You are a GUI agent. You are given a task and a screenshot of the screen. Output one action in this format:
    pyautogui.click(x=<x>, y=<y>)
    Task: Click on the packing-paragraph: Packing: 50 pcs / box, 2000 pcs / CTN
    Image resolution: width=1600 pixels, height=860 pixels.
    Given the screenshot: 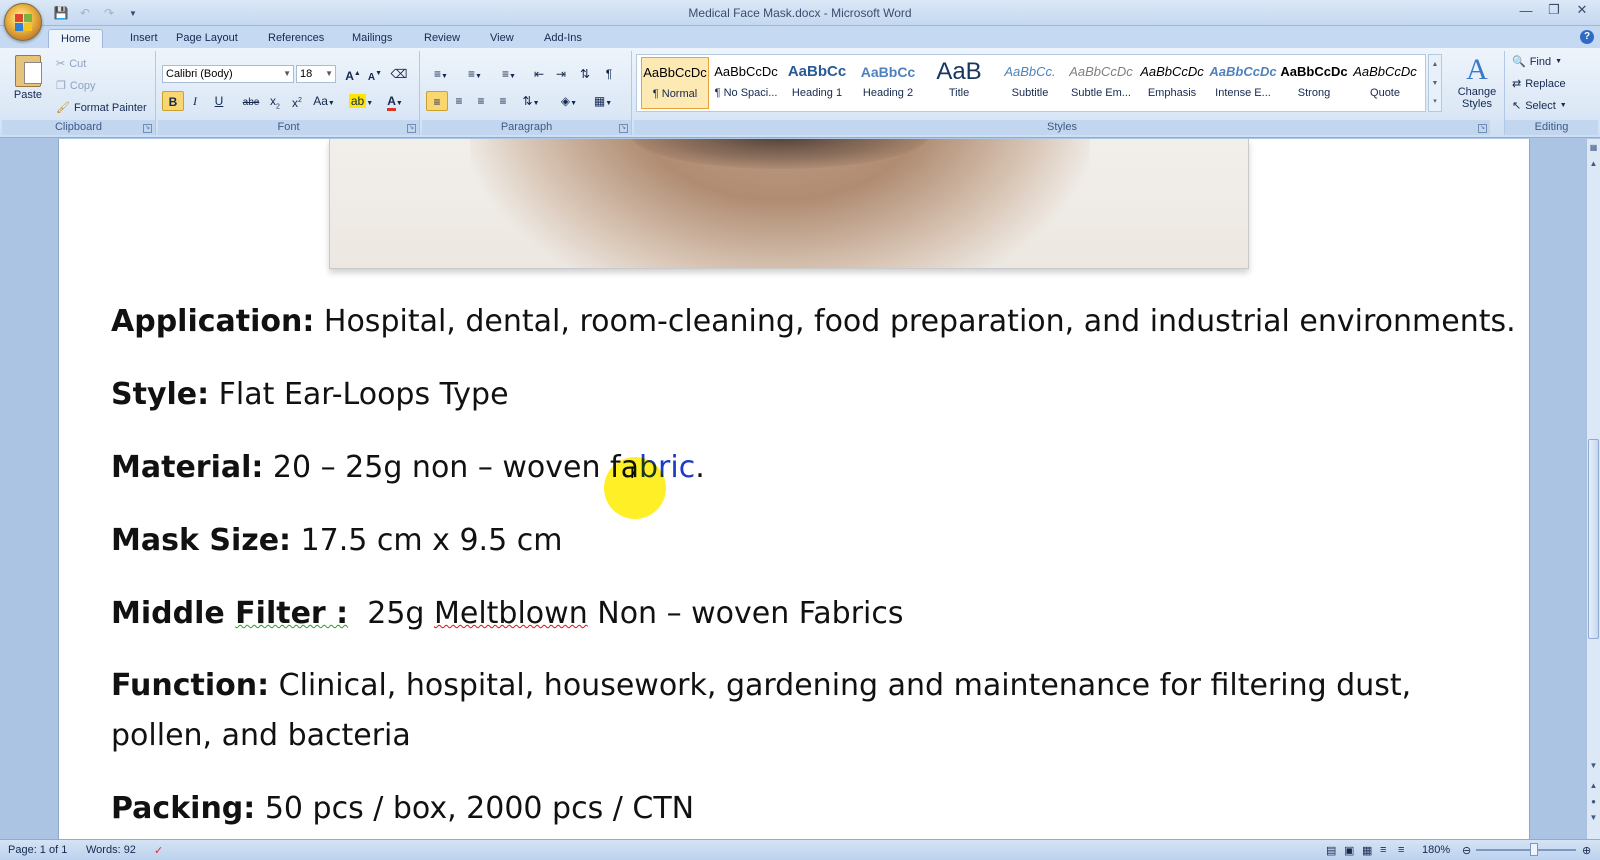 What is the action you would take?
    pyautogui.click(x=402, y=808)
    